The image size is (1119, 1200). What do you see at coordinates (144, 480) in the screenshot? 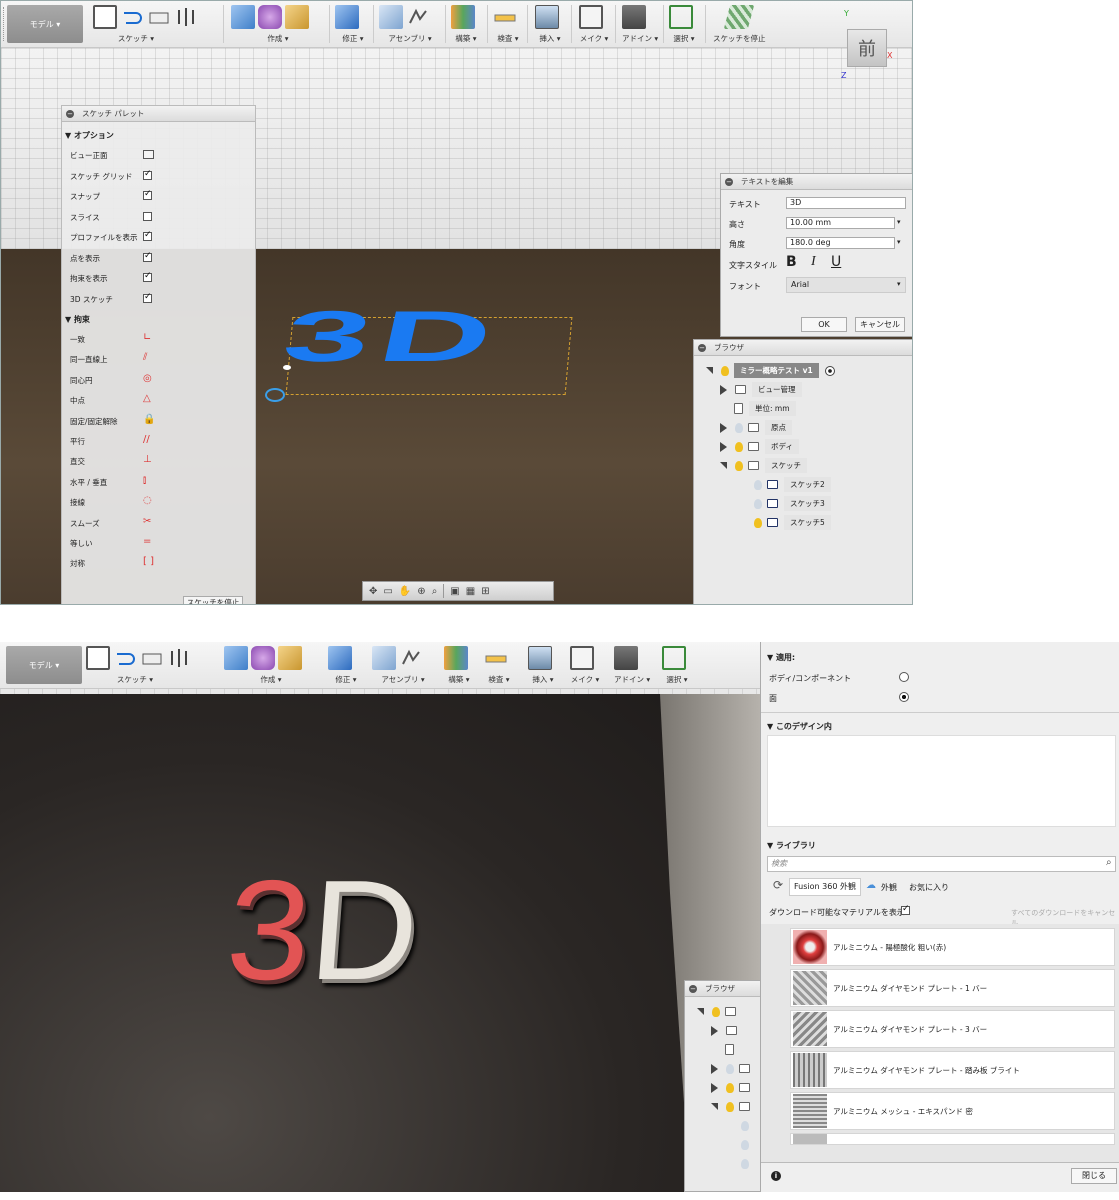
I see `horizontal-vertical-icon: ⫾` at bounding box center [144, 480].